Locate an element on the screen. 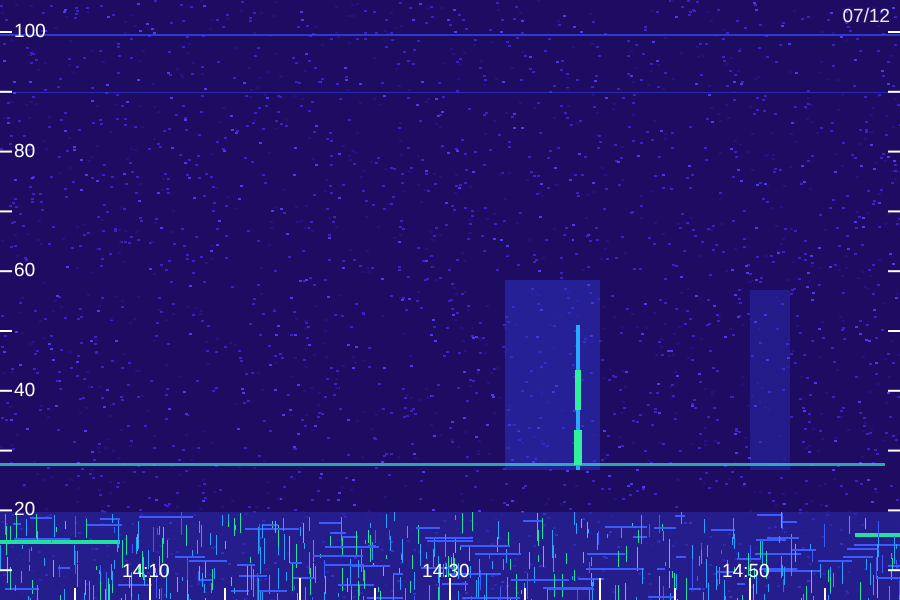 The width and height of the screenshot is (900, 600). date-label: 07/12 is located at coordinates (866, 17).